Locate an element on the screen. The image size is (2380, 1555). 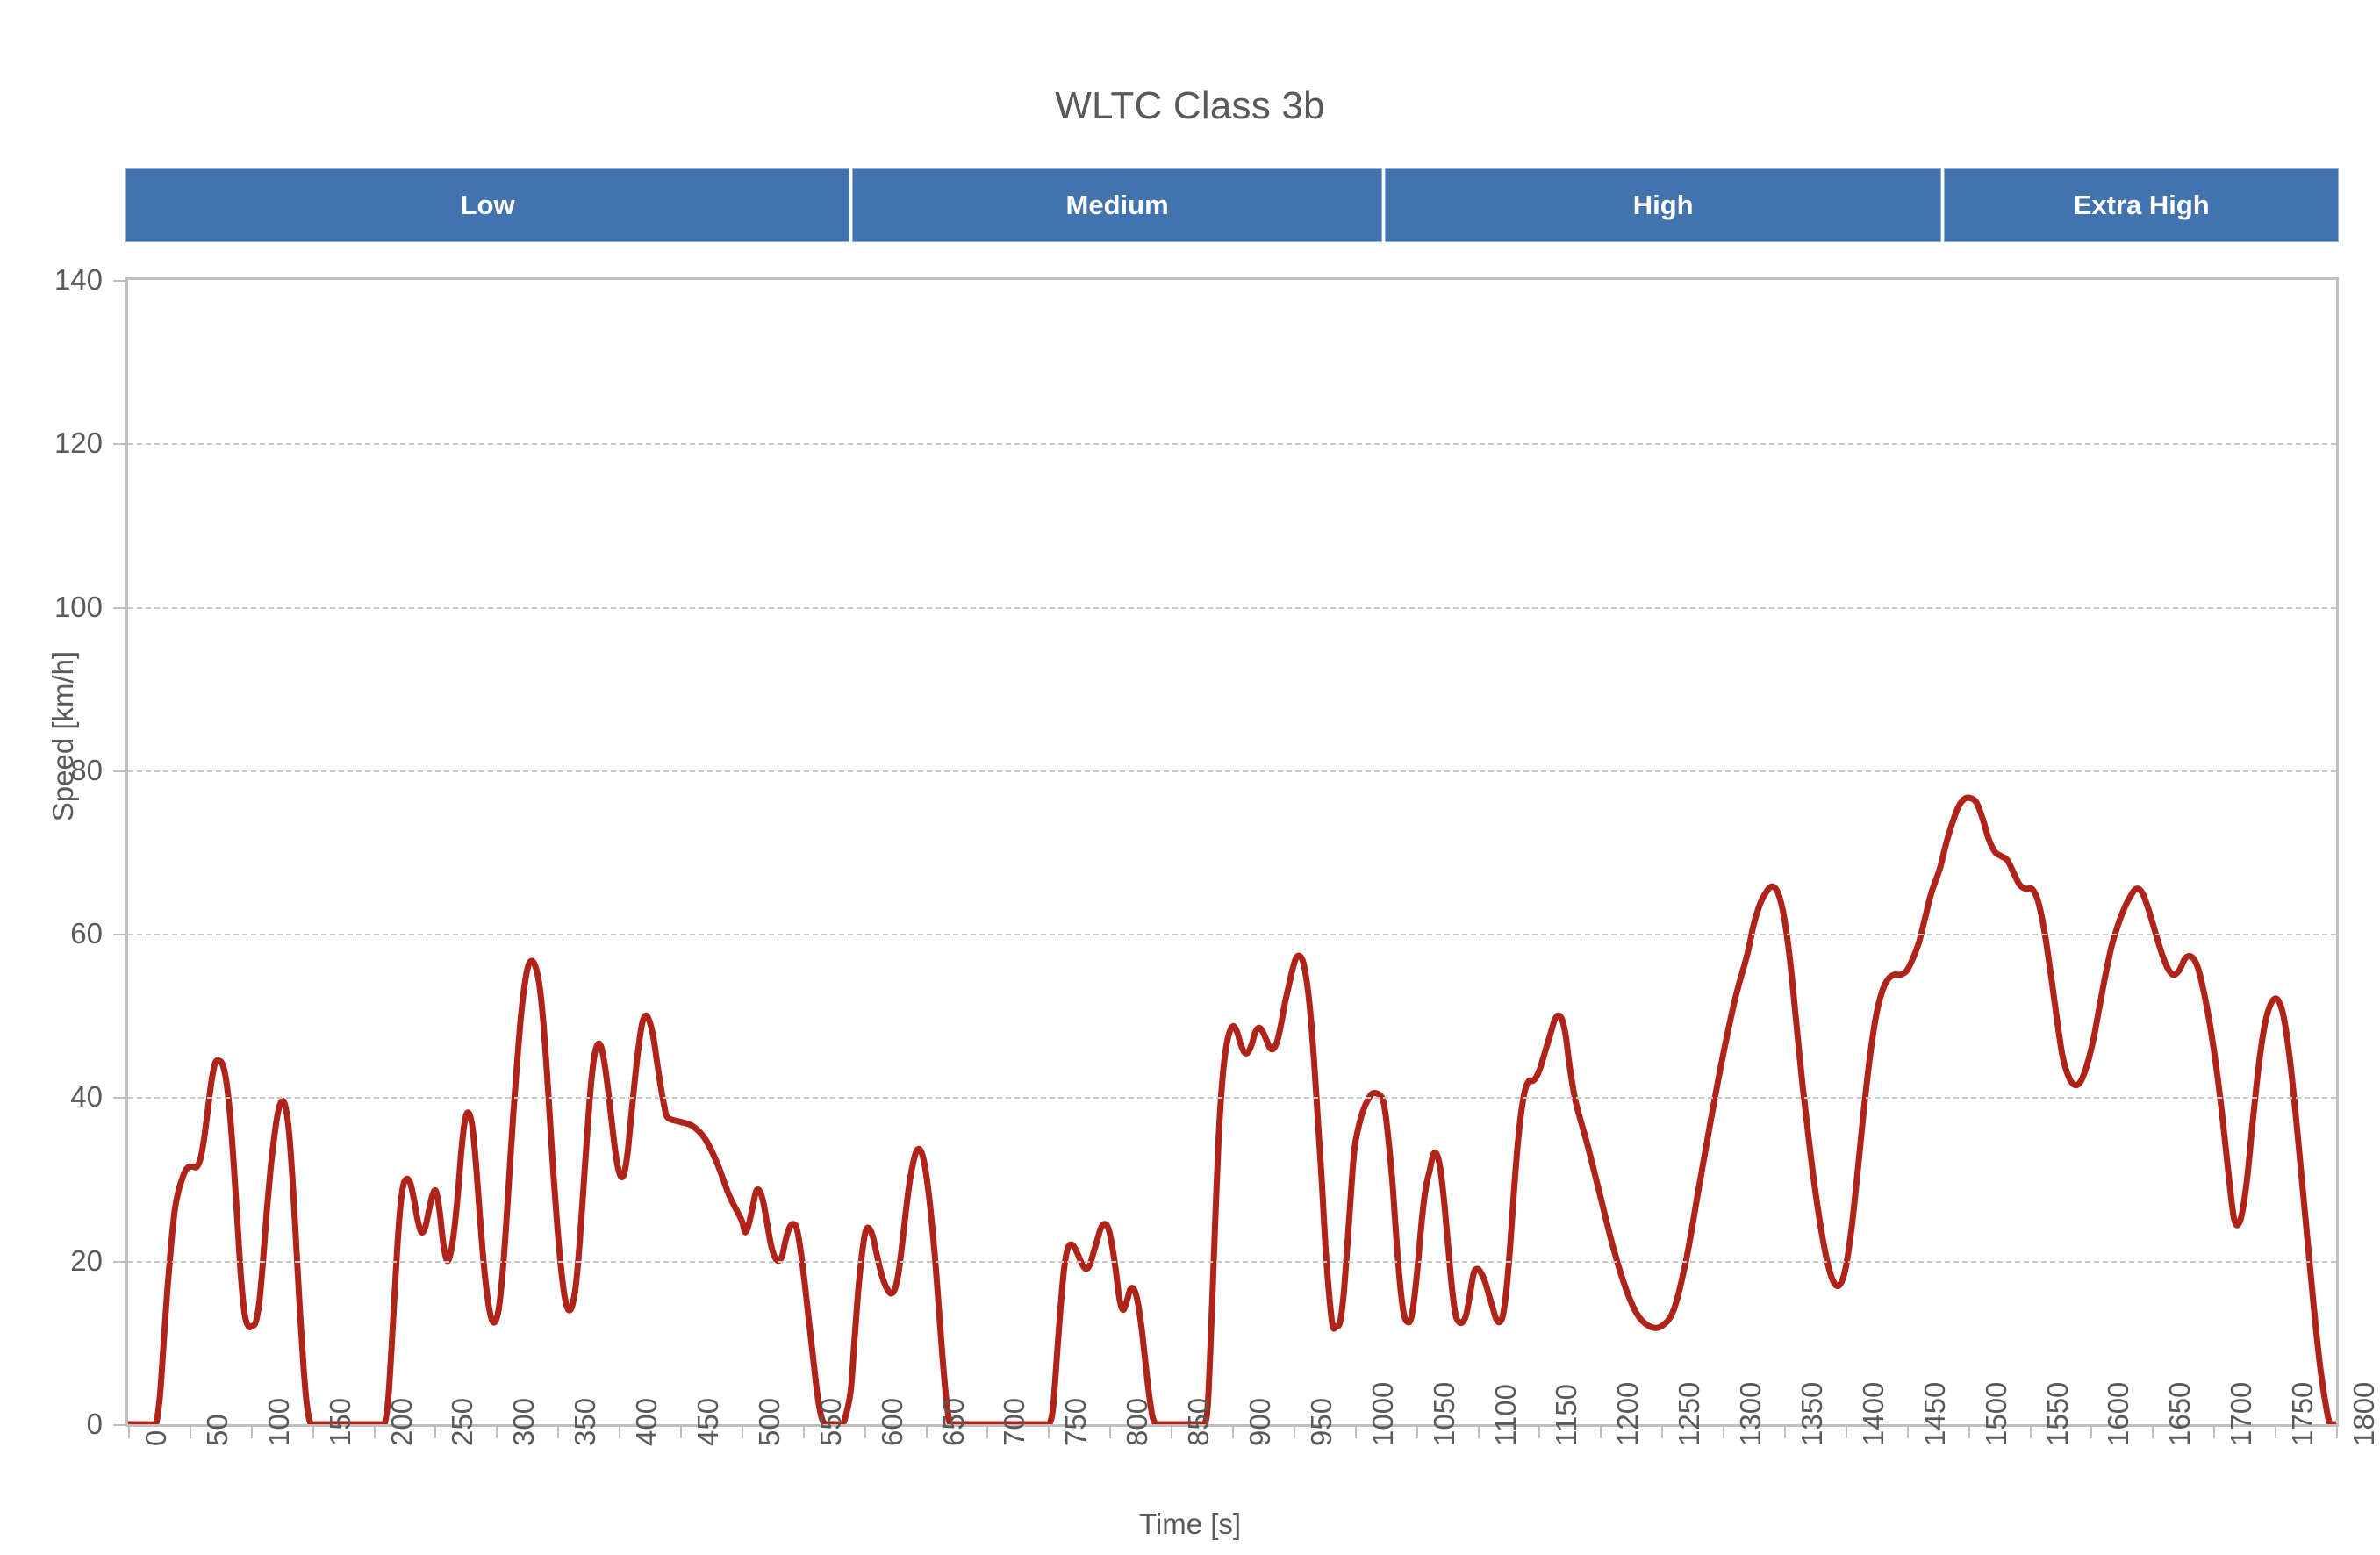
x-axis-title: Time [s] is located at coordinates (1190, 1524).